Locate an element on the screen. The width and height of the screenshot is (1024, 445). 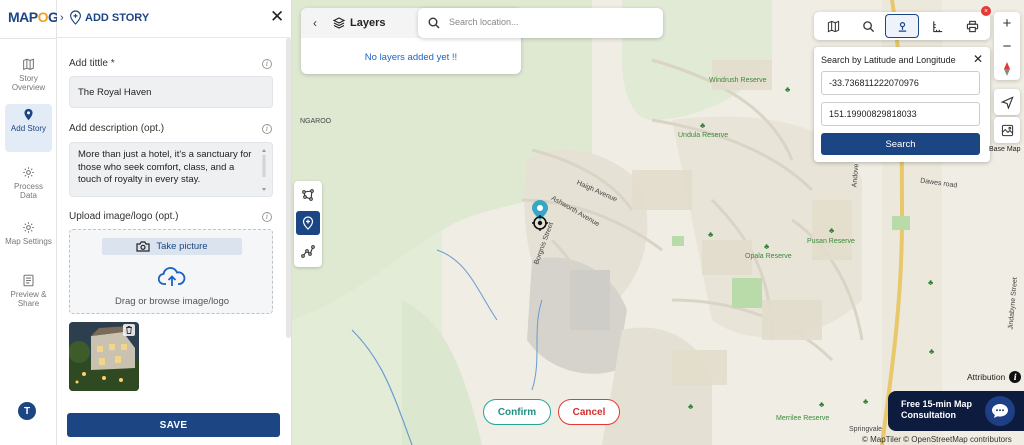
map-label-pusan: Pusan Reserve is located at coordinates (831, 241).